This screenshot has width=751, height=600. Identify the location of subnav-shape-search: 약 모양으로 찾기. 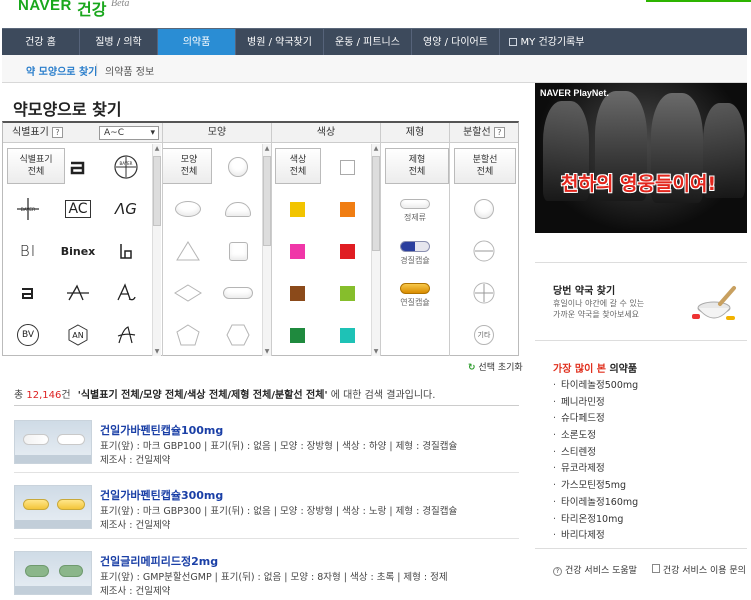
(61, 70).